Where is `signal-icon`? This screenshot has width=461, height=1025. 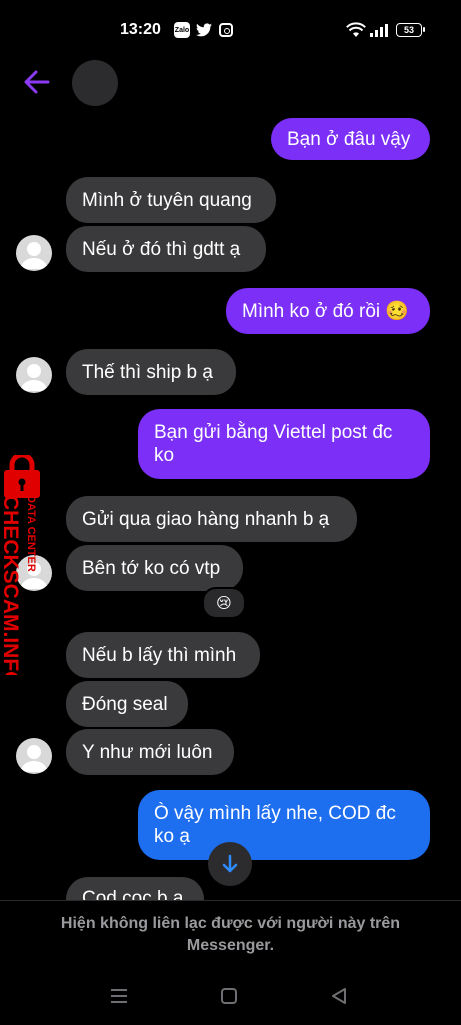
signal-icon is located at coordinates (379, 32).